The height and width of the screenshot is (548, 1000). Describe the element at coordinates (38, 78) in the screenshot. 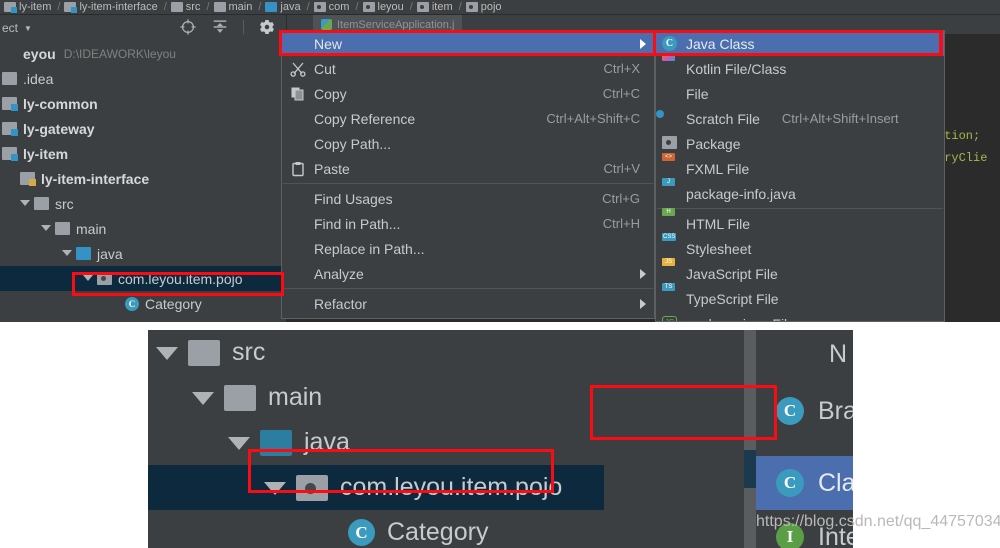

I see `tree-row-label: .idea` at that location.